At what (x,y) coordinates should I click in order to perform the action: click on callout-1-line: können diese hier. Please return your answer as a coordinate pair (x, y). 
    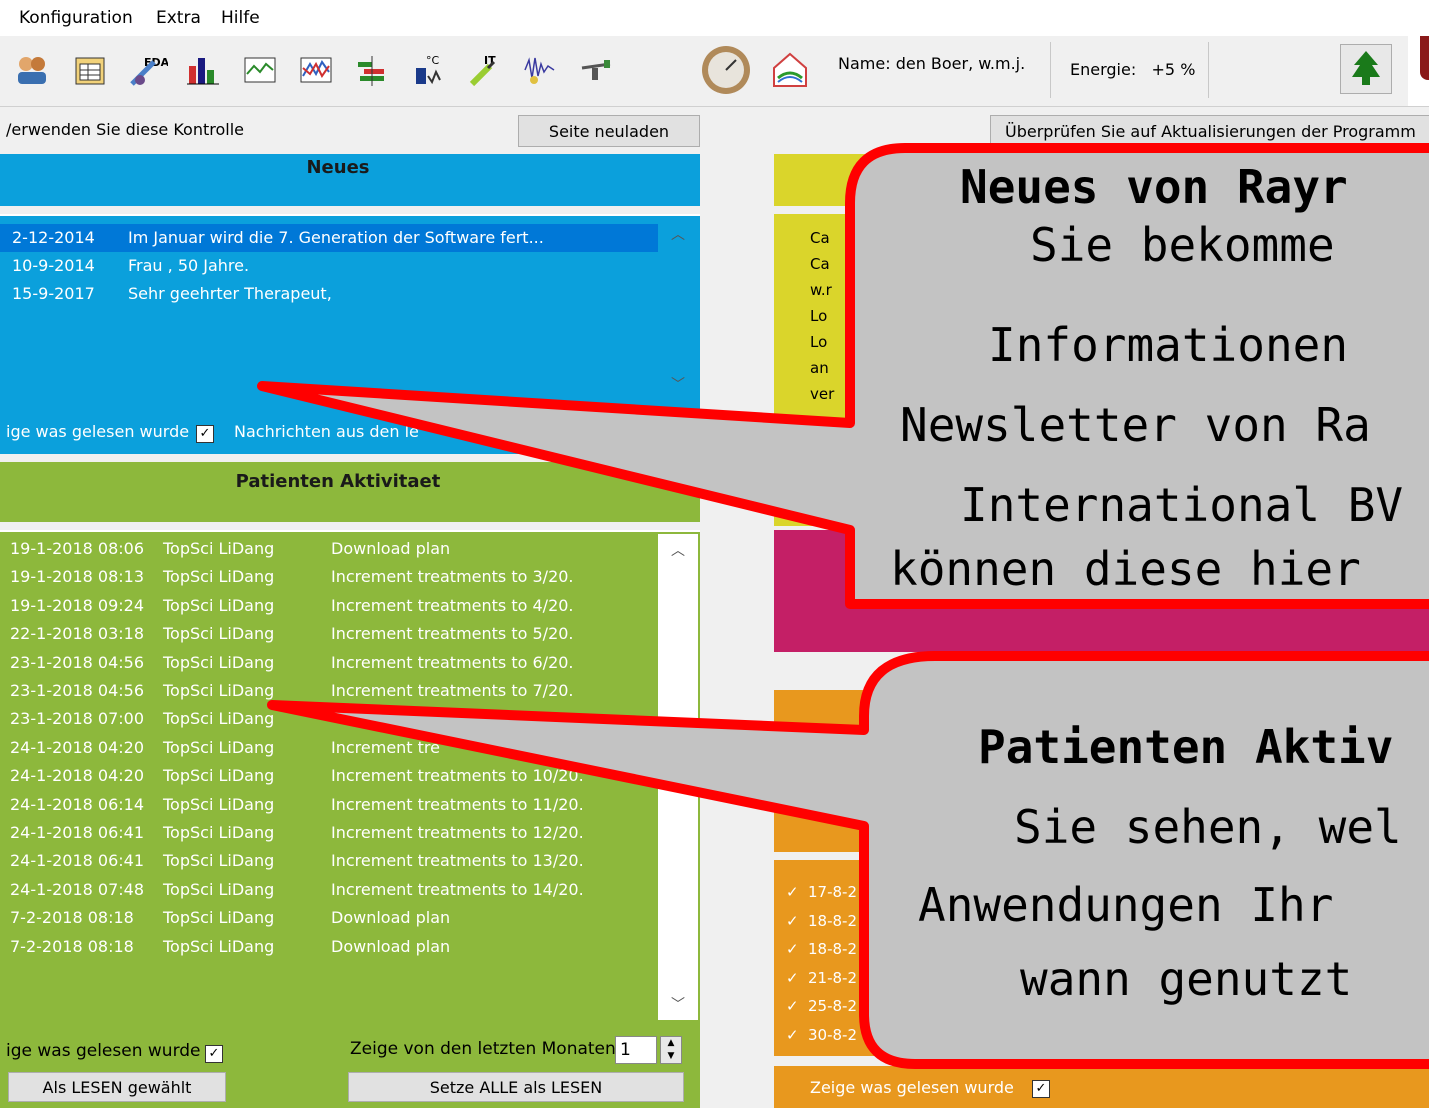
    Looking at the image, I should click on (1125, 569).